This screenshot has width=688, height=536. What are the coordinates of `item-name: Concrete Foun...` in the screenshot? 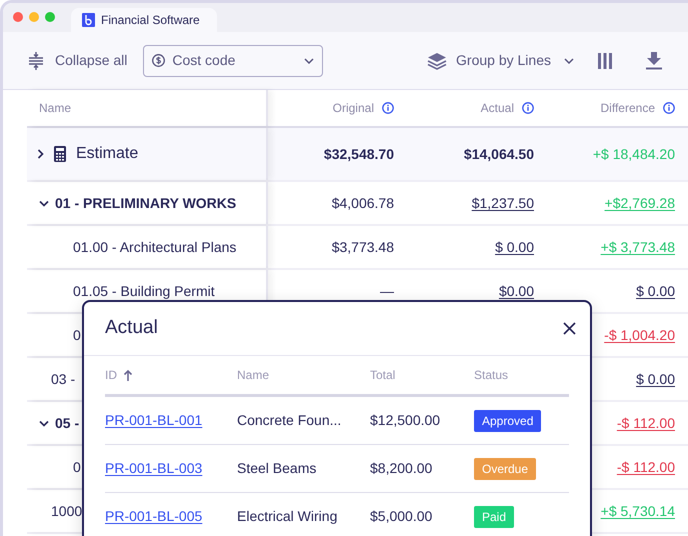 It's located at (289, 420).